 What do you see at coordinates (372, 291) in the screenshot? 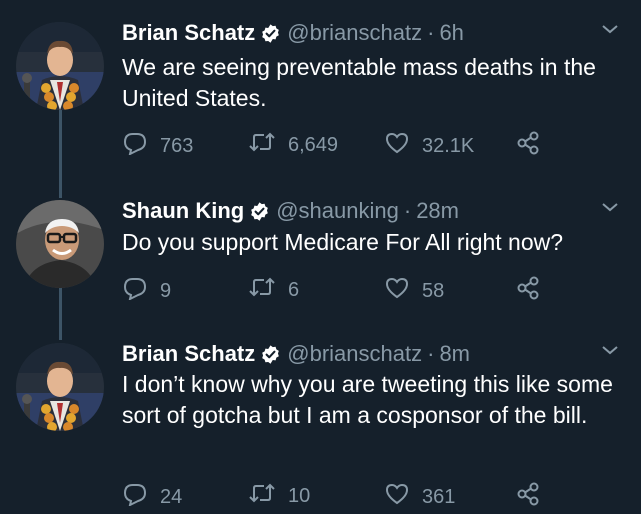
I see `tweet-actions: 9 6 58` at bounding box center [372, 291].